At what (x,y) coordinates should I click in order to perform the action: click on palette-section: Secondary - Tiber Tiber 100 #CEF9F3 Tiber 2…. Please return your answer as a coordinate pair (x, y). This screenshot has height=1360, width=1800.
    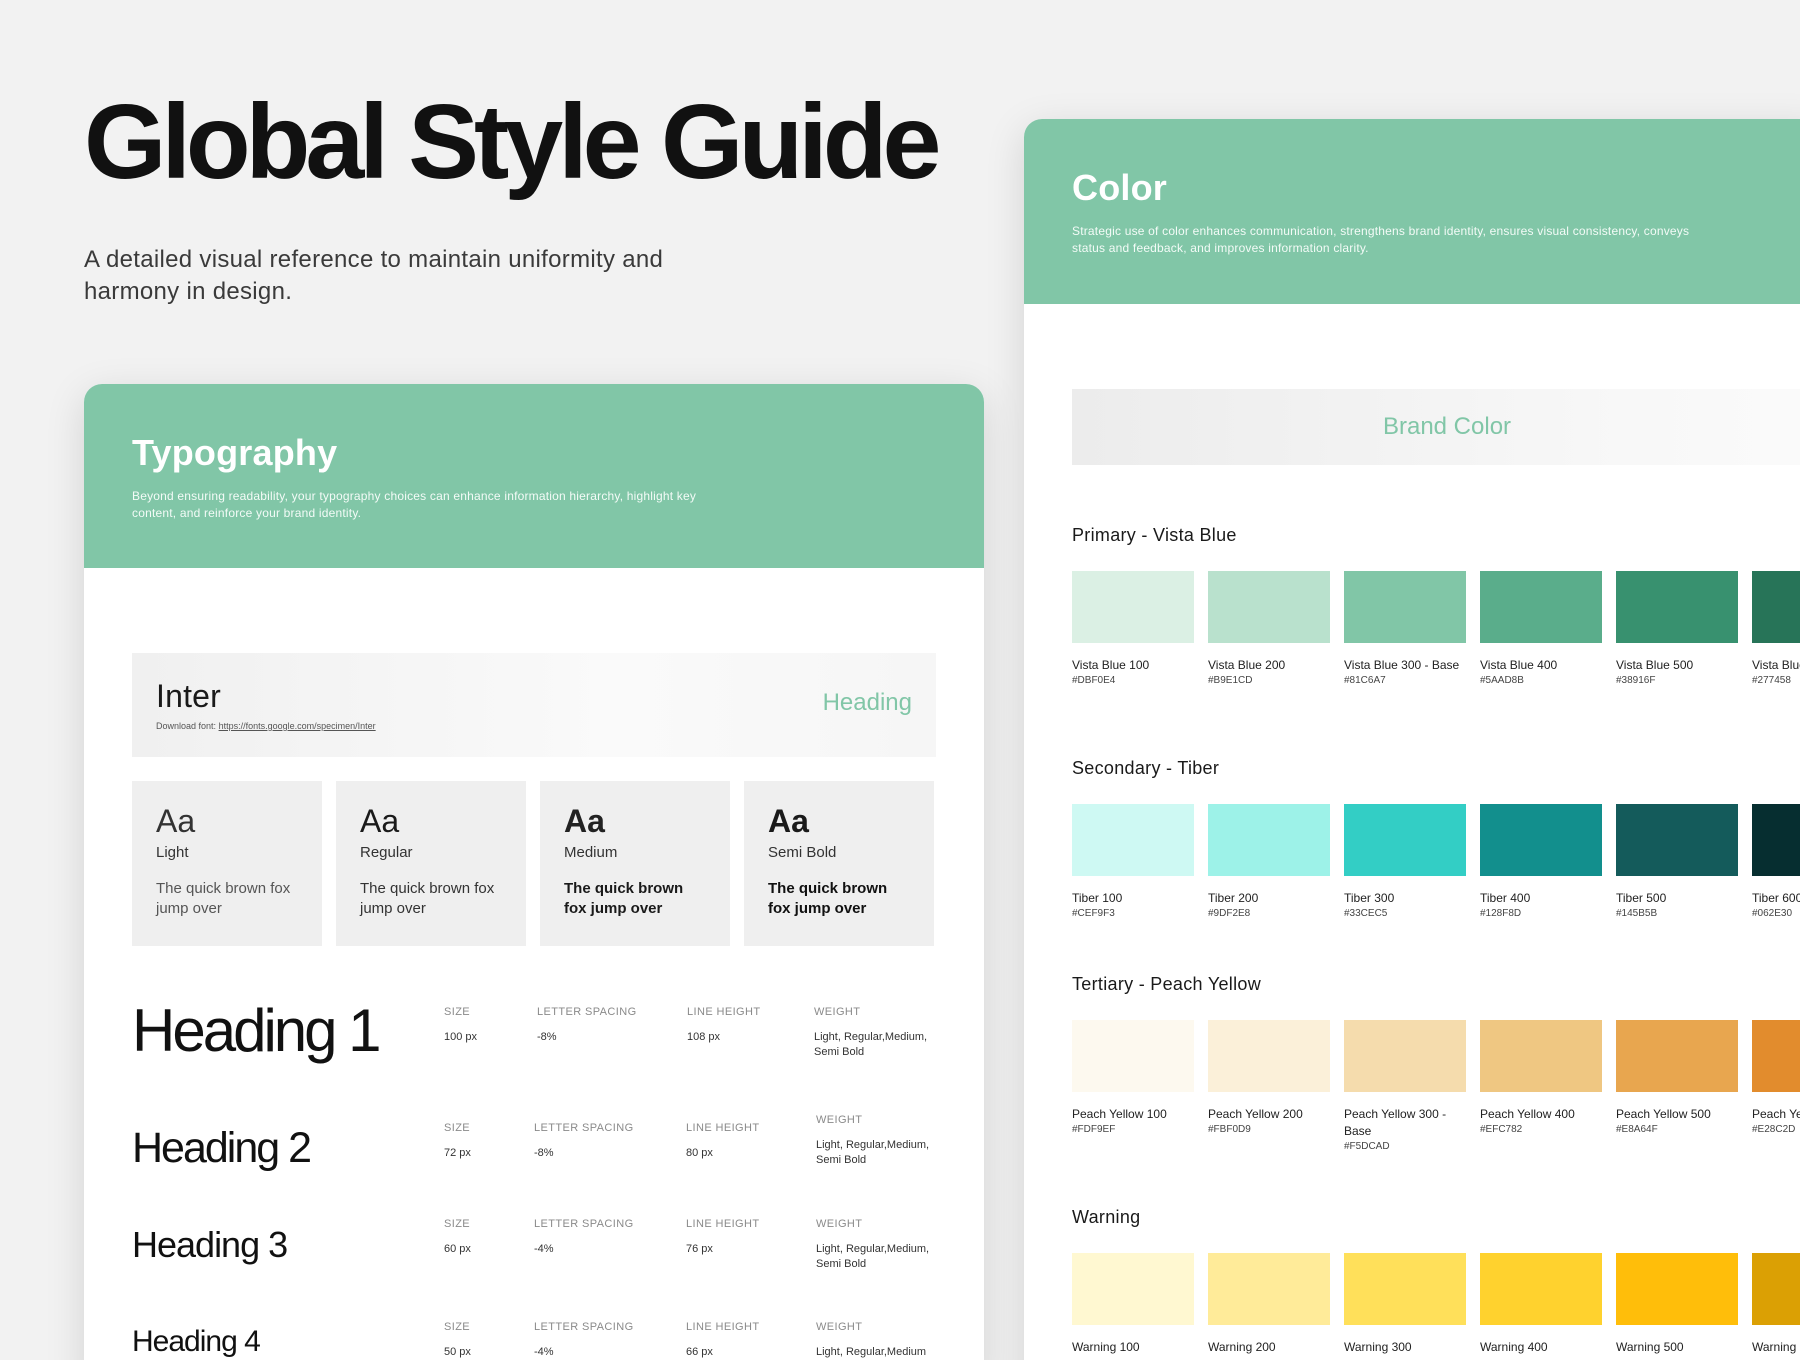
    Looking at the image, I should click on (1436, 838).